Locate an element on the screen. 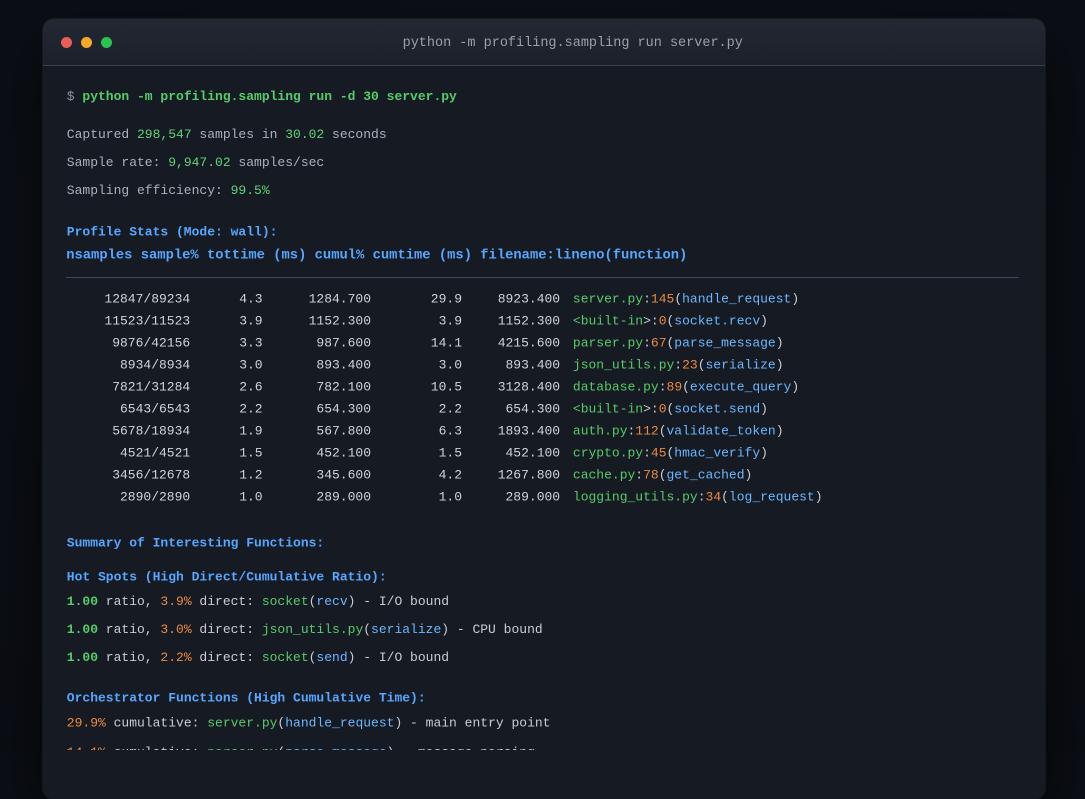  svg-text: 2.6 is located at coordinates (250, 386).